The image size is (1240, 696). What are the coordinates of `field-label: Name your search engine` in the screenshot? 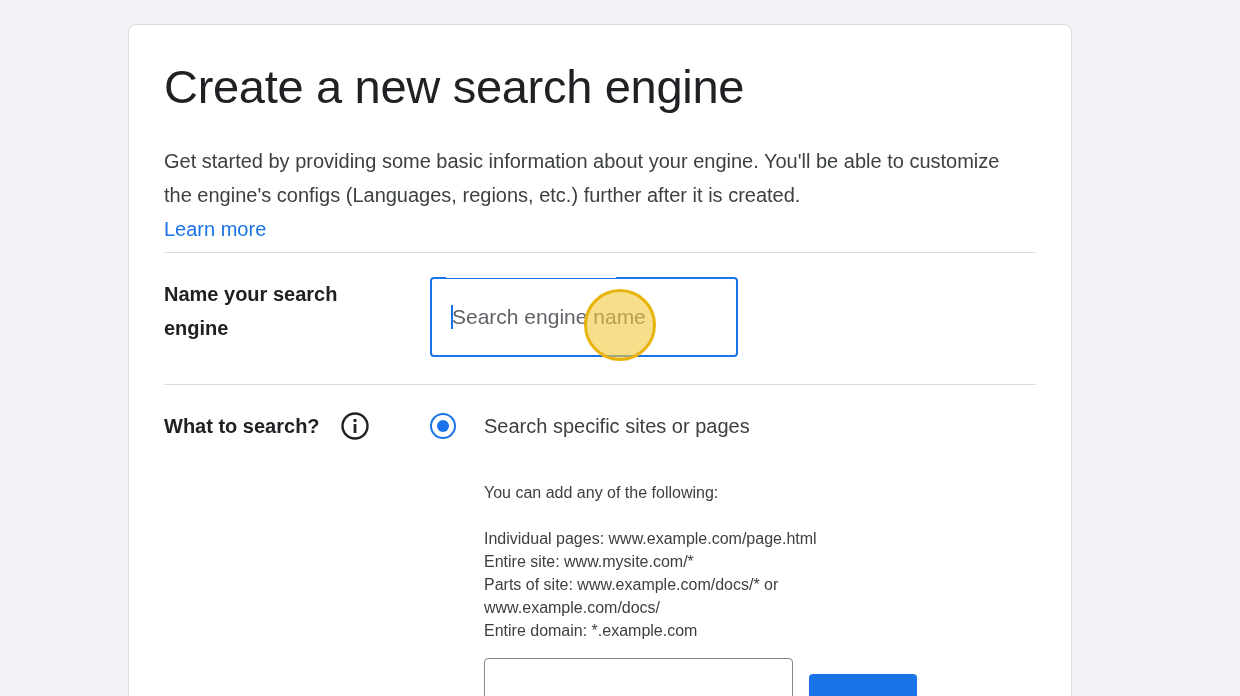 It's located at (251, 311).